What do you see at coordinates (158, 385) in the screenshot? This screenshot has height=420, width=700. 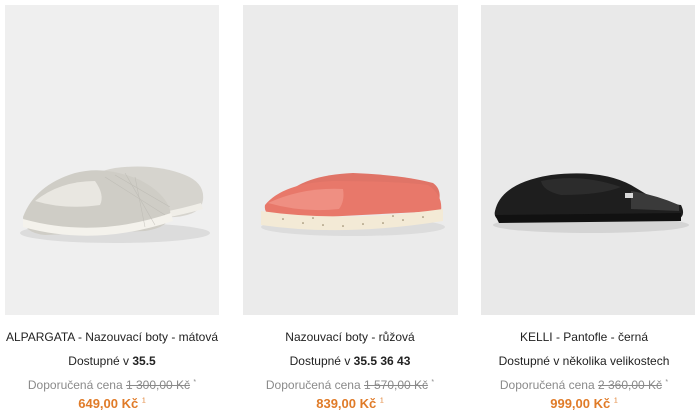 I see `rrp-value: 1 300,00 Kč` at bounding box center [158, 385].